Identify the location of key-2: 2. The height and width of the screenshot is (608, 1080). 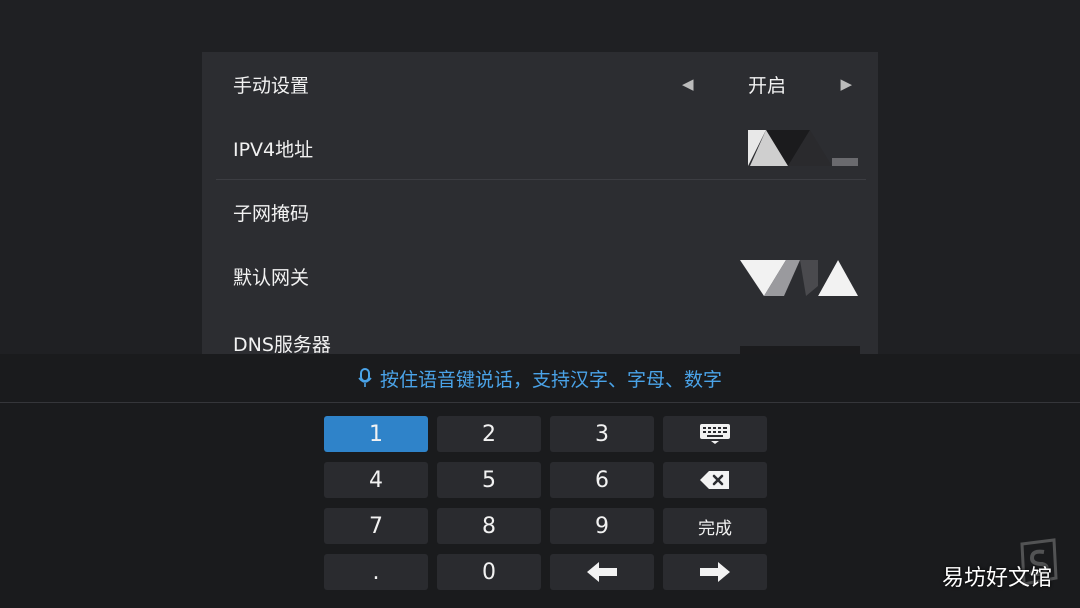
(489, 434).